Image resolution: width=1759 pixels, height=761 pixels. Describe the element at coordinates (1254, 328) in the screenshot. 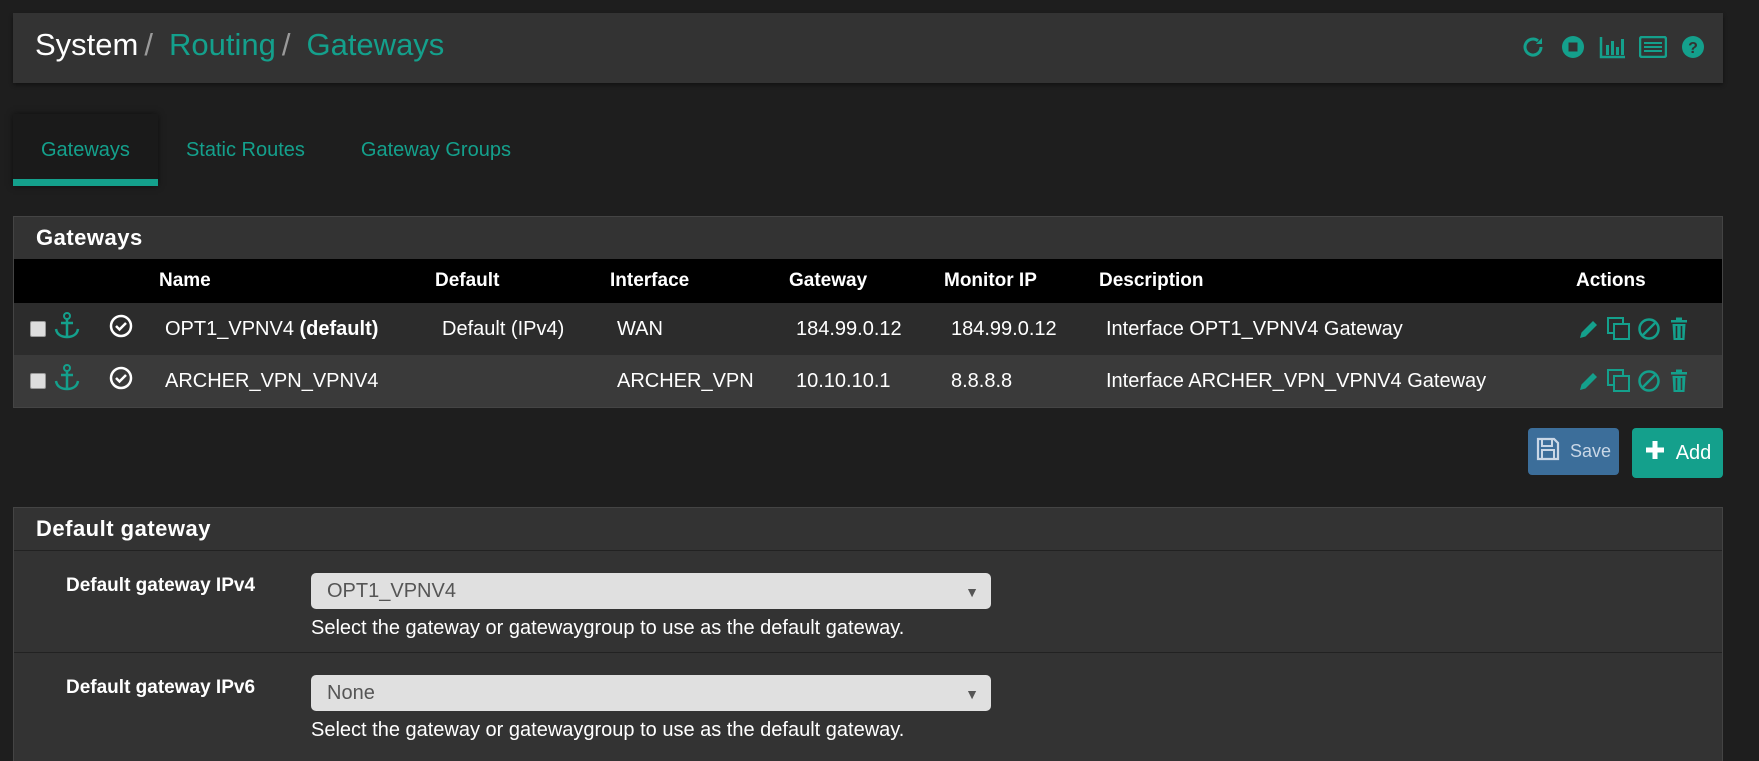

I see `gateway-description: Interface OPT1_VPNV4 Gateway` at that location.